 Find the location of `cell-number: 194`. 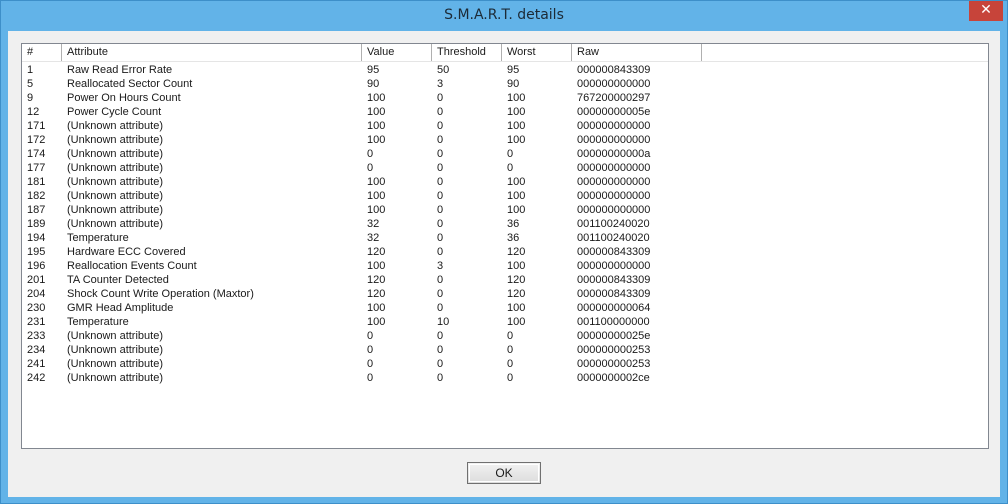

cell-number: 194 is located at coordinates (36, 238).